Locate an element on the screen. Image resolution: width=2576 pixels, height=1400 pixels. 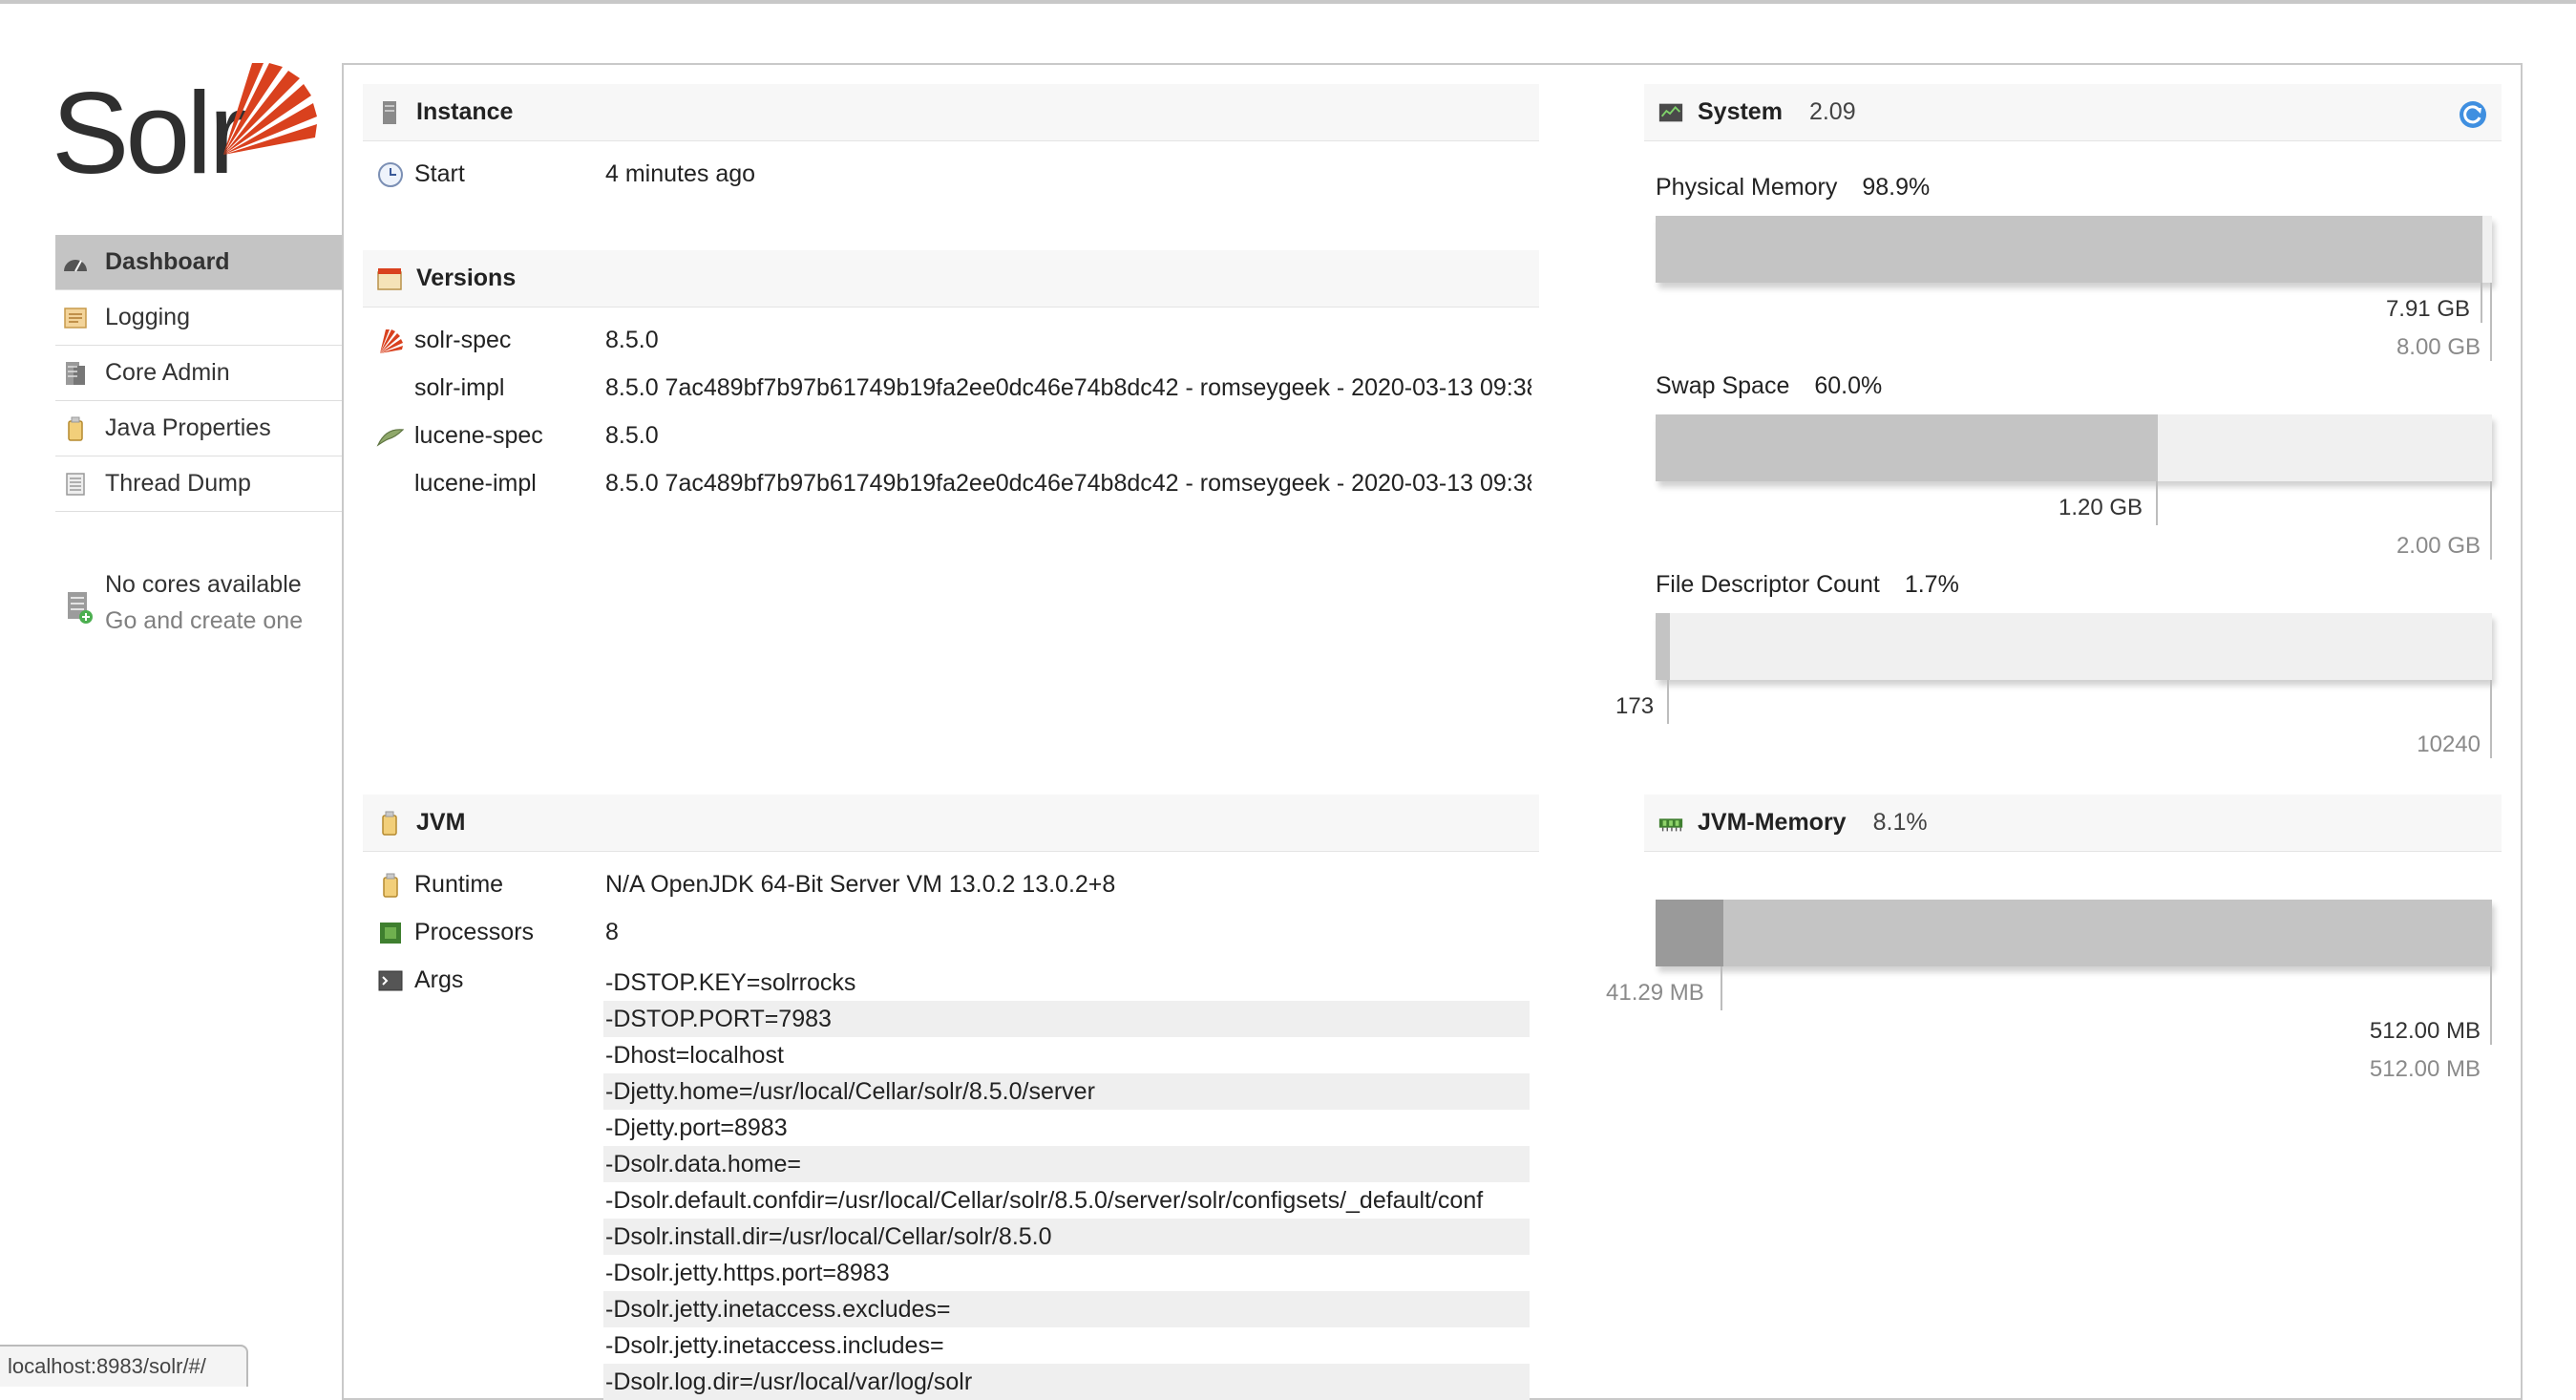
jvm-memory-title: JVM-Memory is located at coordinates (1772, 822).